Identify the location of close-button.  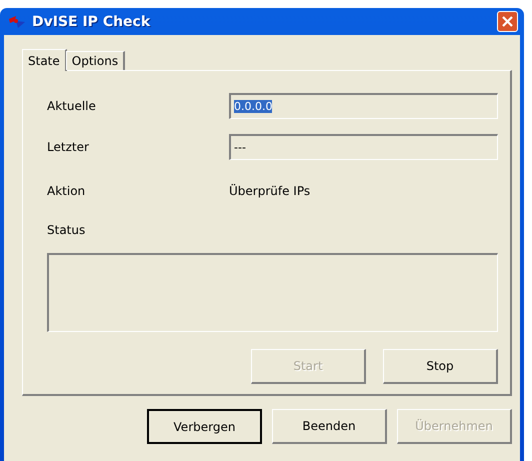
(507, 21).